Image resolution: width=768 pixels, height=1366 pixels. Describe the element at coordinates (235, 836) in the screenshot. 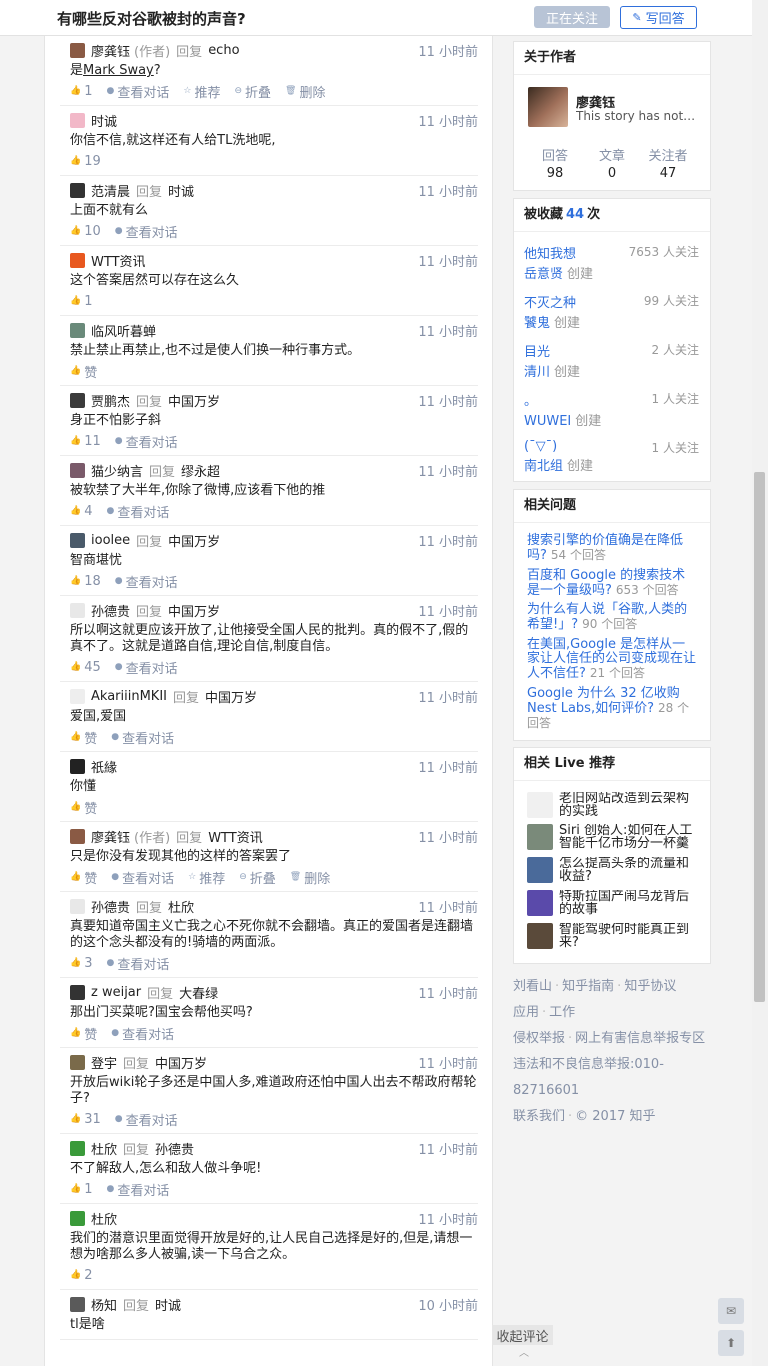

I see `reply-target: WTT资讯` at that location.